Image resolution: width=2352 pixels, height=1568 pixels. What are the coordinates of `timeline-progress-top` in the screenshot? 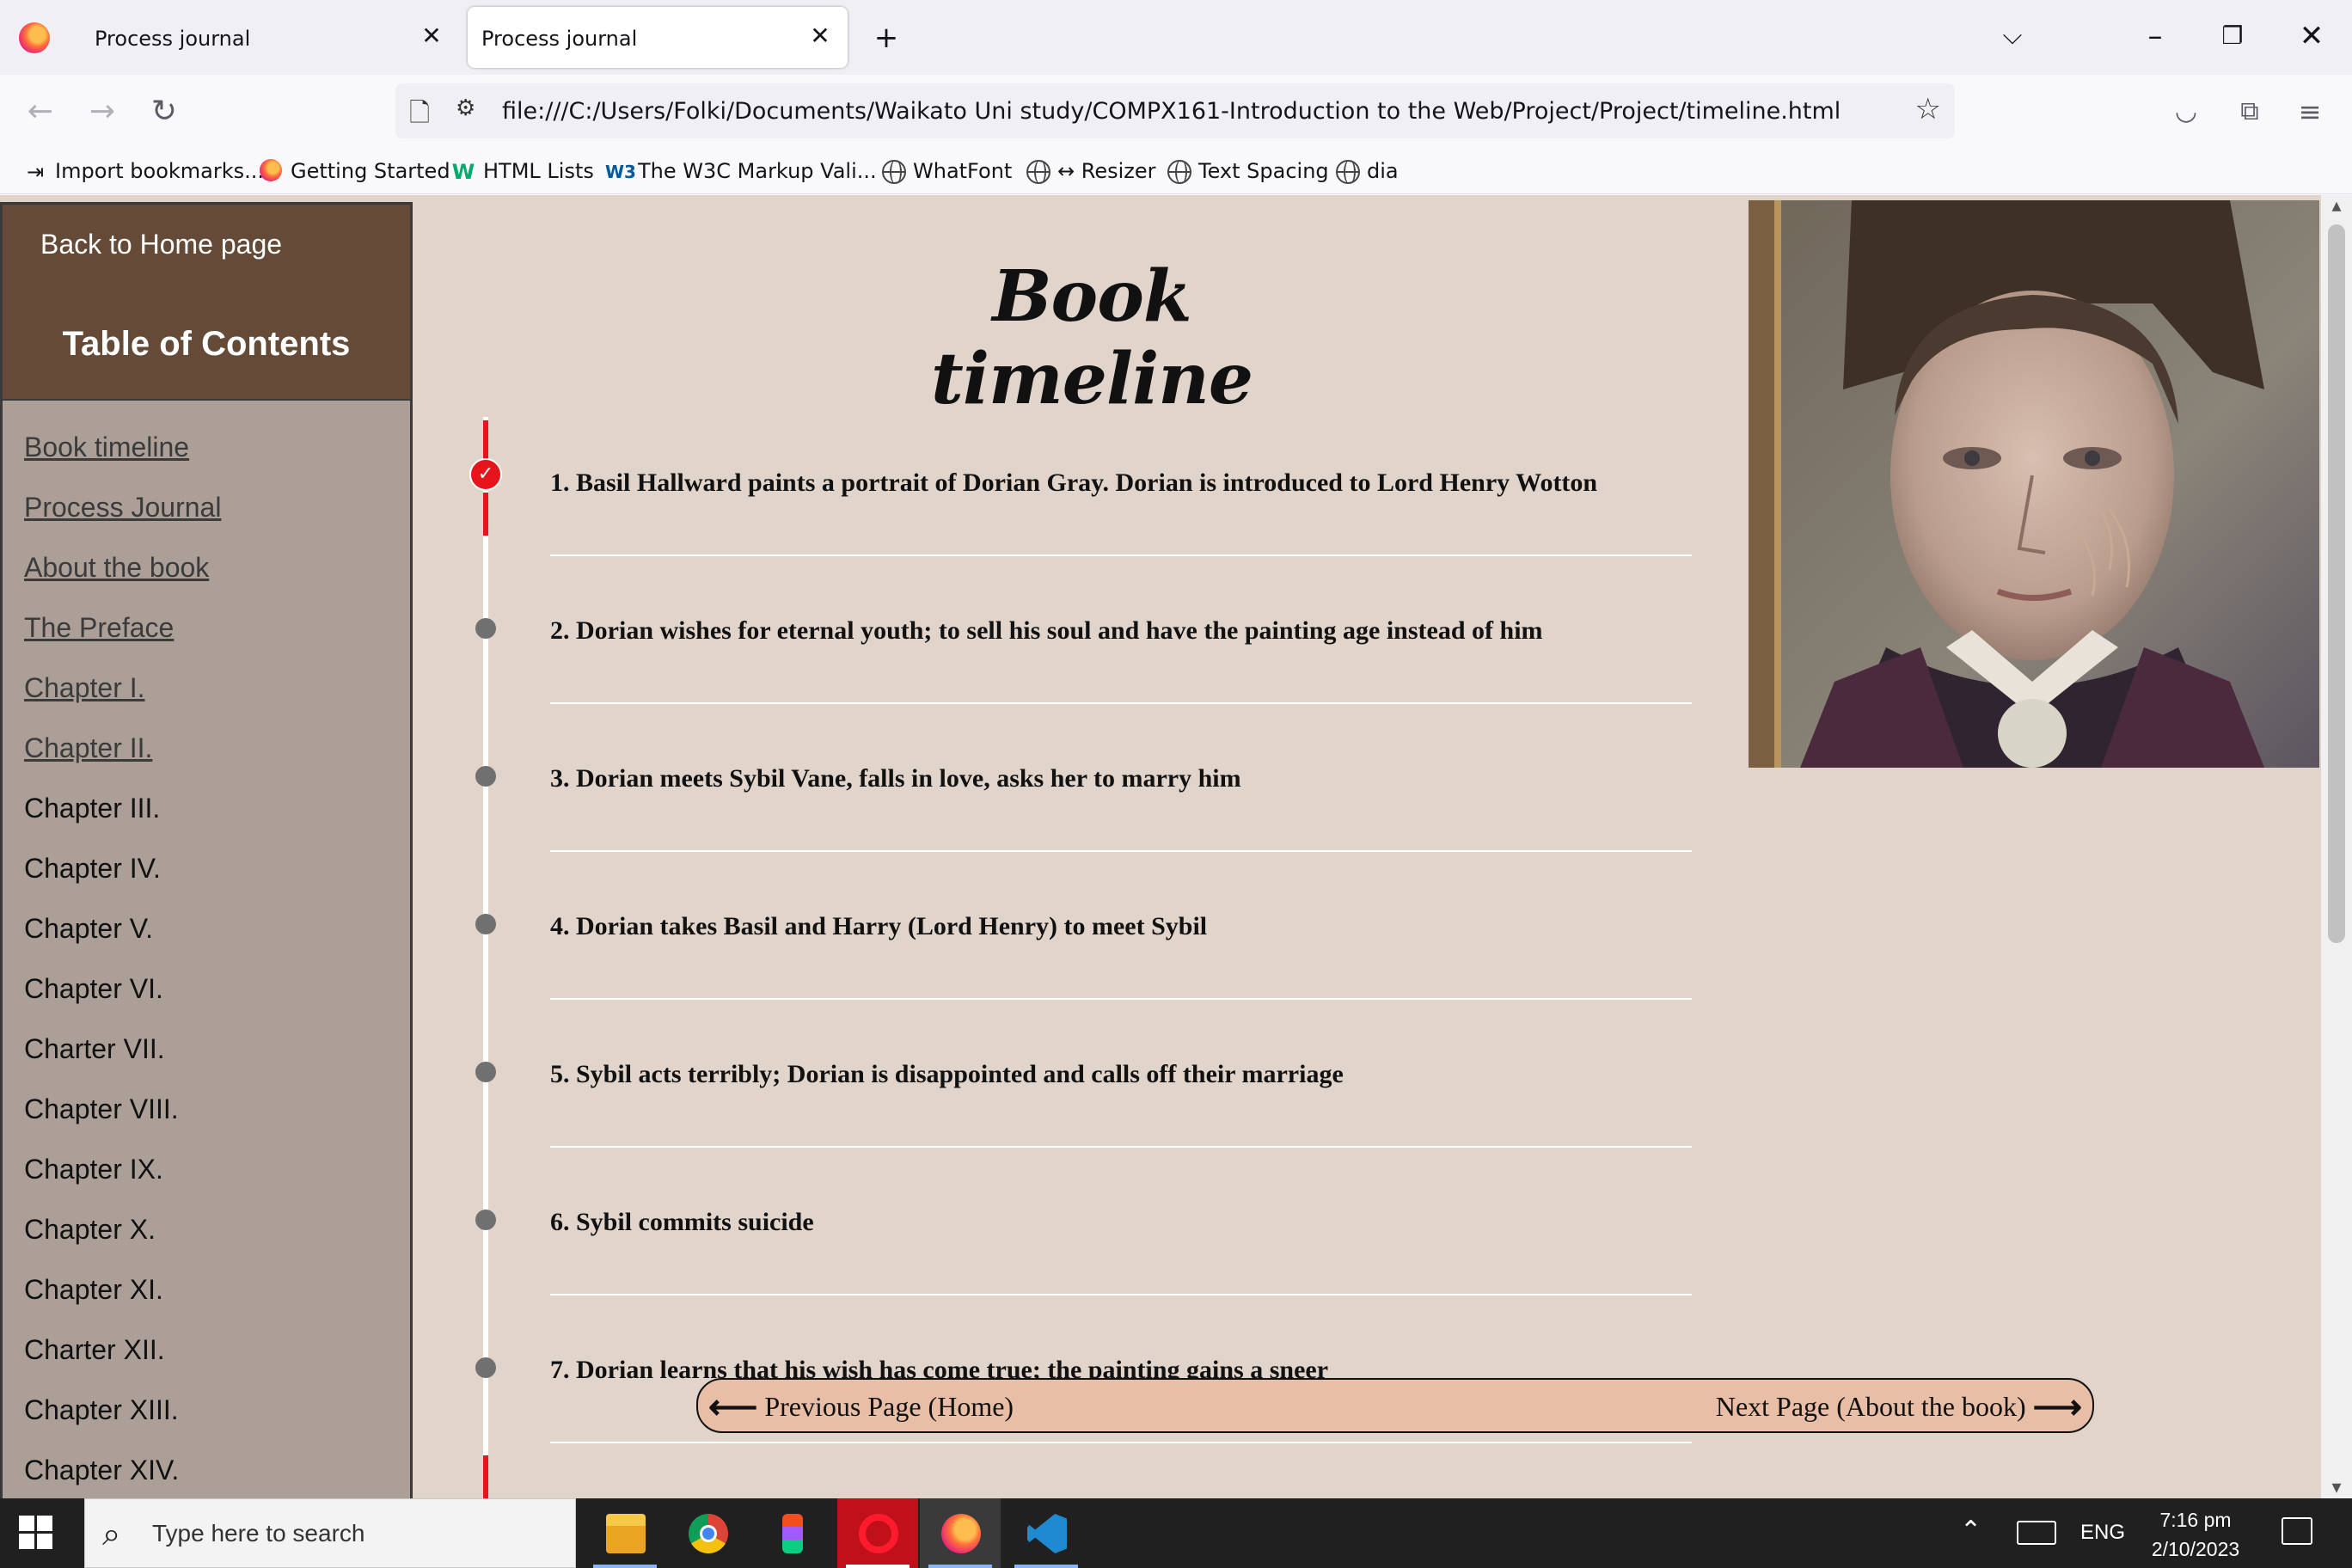 It's located at (485, 440).